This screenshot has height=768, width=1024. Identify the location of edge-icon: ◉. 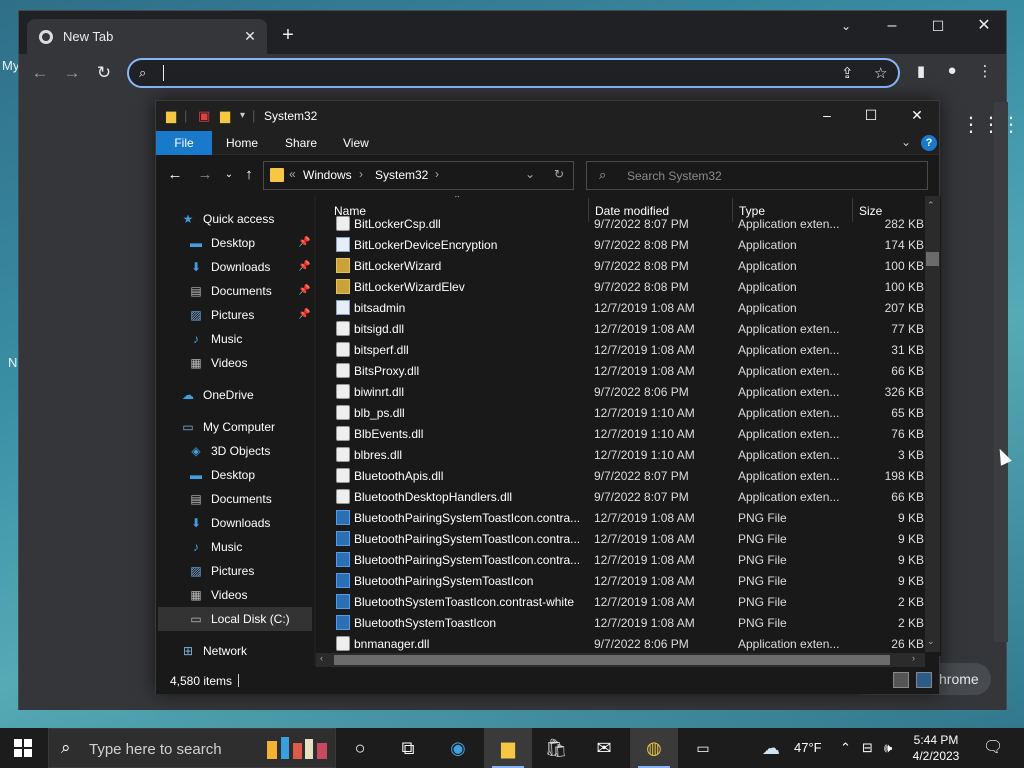
(458, 748).